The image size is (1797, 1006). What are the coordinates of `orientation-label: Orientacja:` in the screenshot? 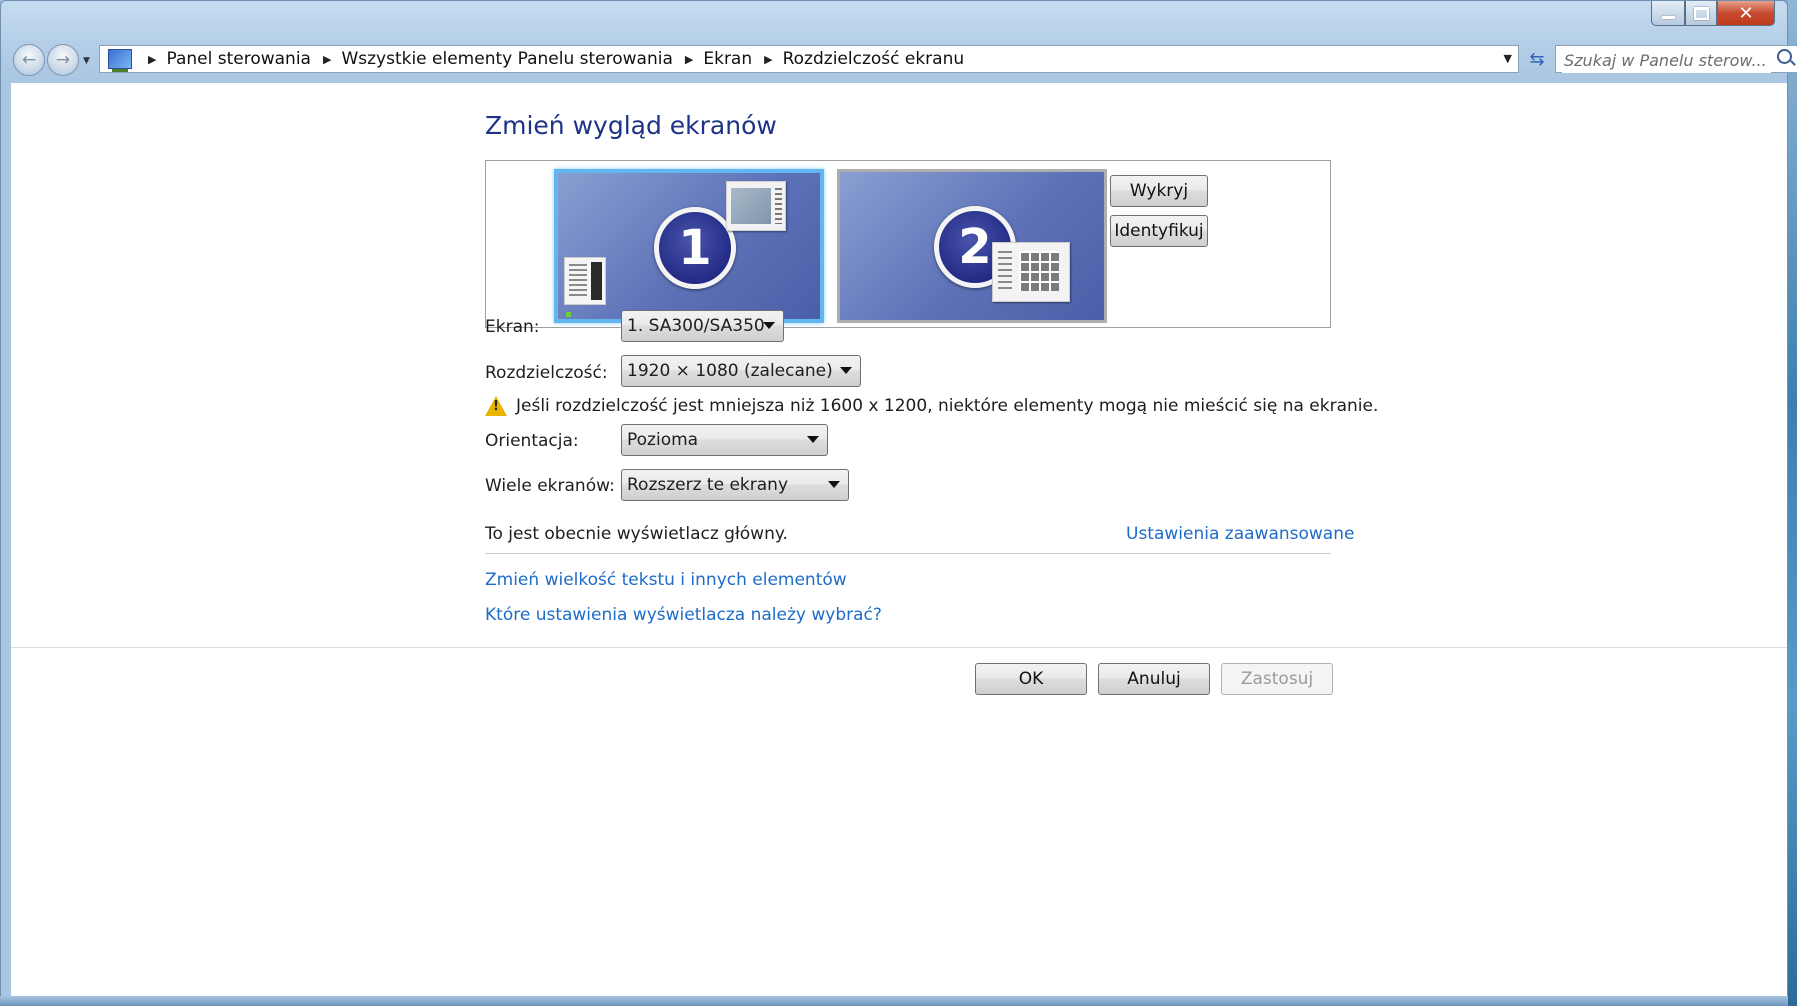 It's located at (532, 441).